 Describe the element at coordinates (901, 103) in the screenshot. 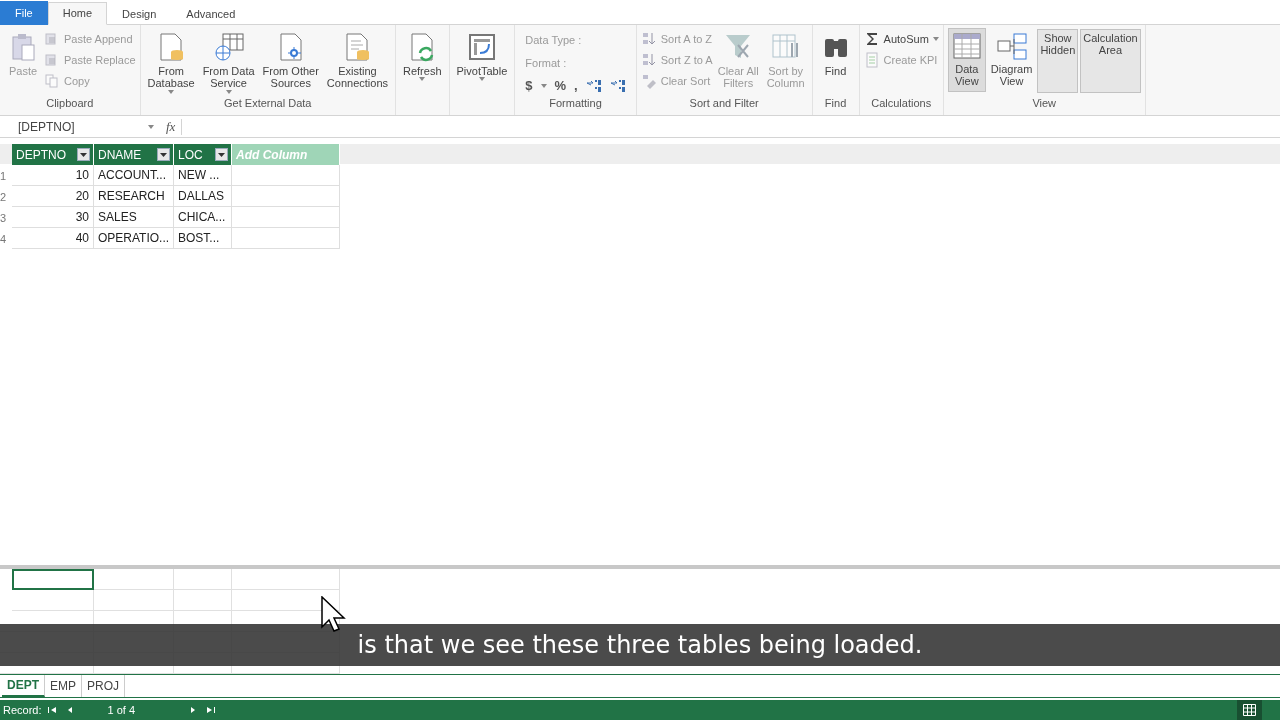

I see `group-label: Calculations` at that location.